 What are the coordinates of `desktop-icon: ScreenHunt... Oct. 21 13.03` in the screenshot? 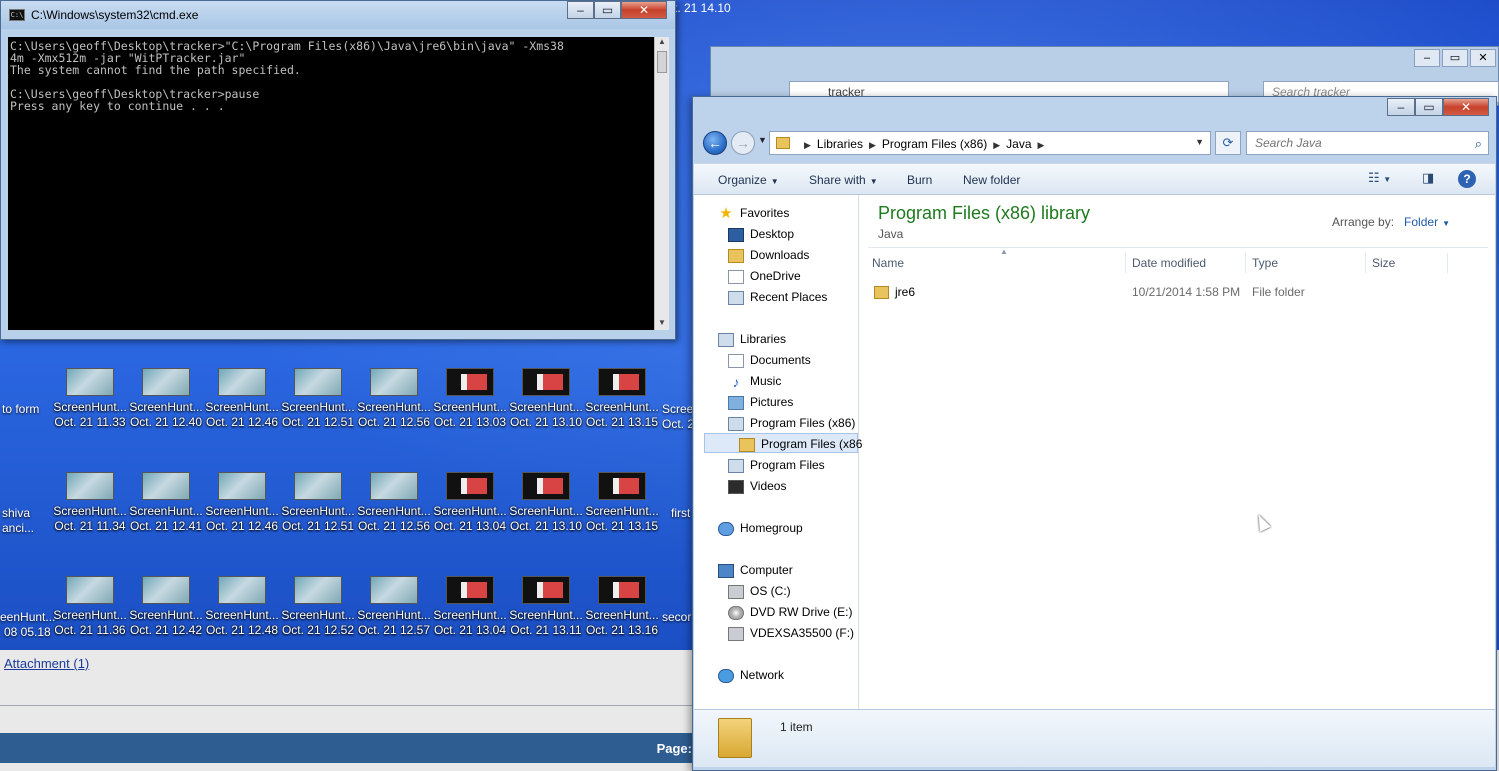 It's located at (470, 399).